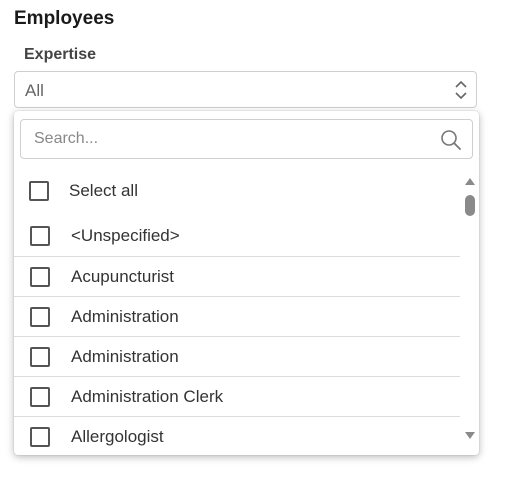  Describe the element at coordinates (117, 436) in the screenshot. I see `option-label: Allergologist` at that location.